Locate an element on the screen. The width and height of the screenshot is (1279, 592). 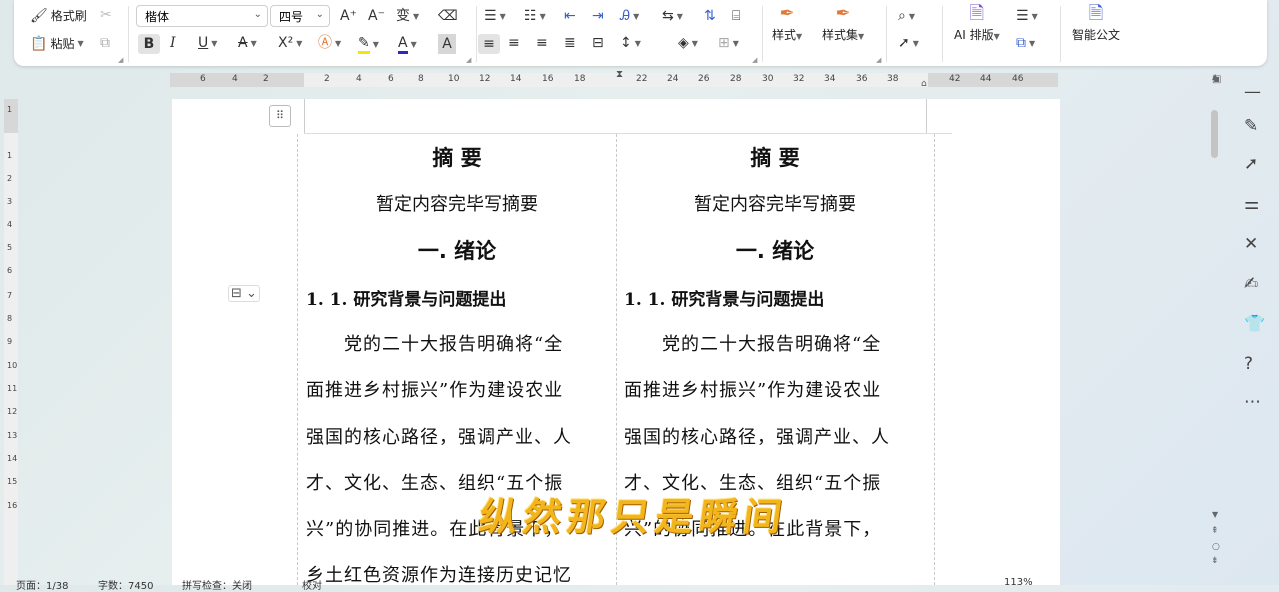
ai-layout-button: 🗎 AI 排版▼ is located at coordinates (977, 24).